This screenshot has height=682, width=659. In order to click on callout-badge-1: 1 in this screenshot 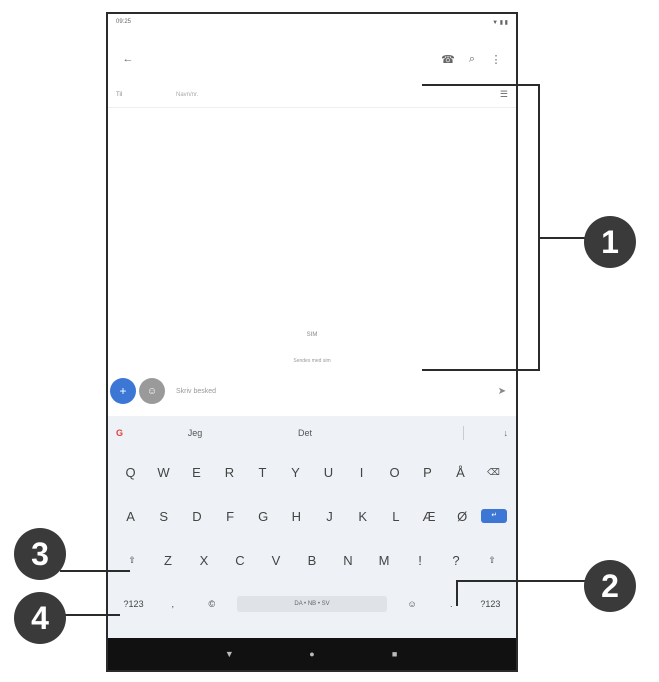, I will do `click(610, 242)`.